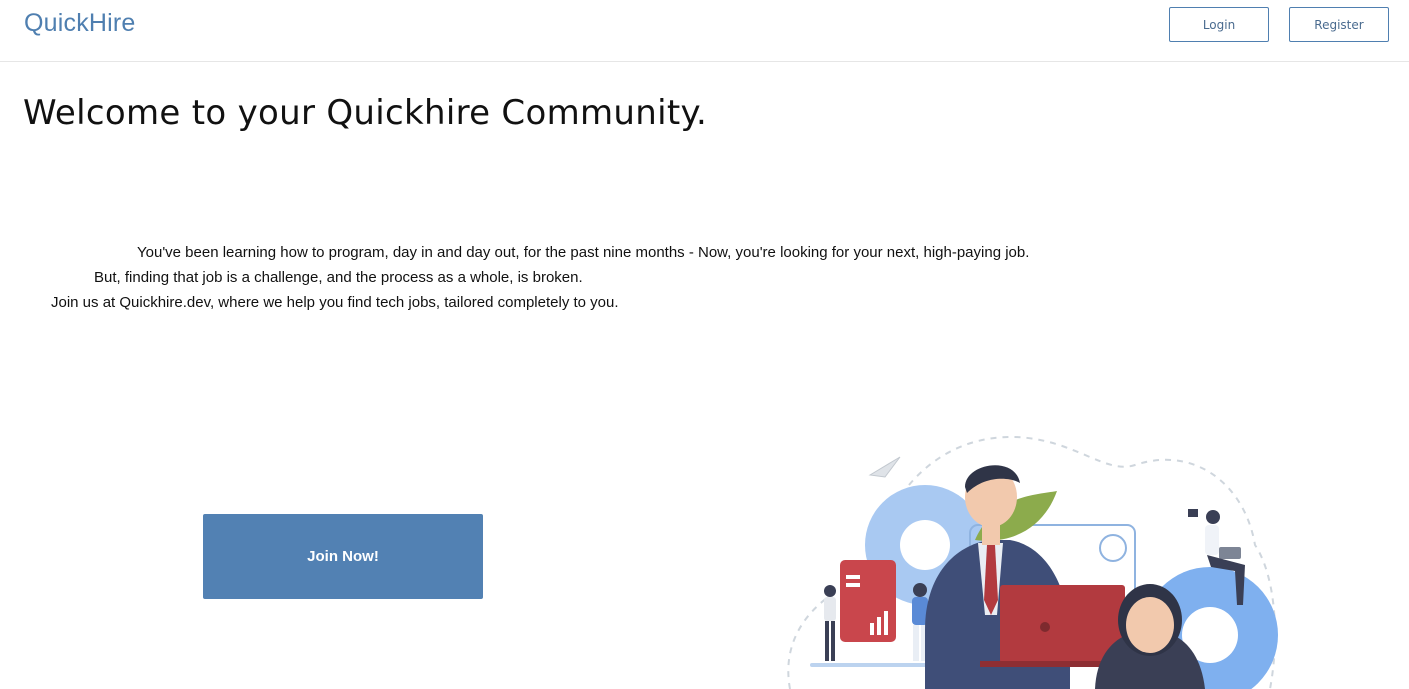  Describe the element at coordinates (1113, 548) in the screenshot. I see `monitor-circle` at that location.